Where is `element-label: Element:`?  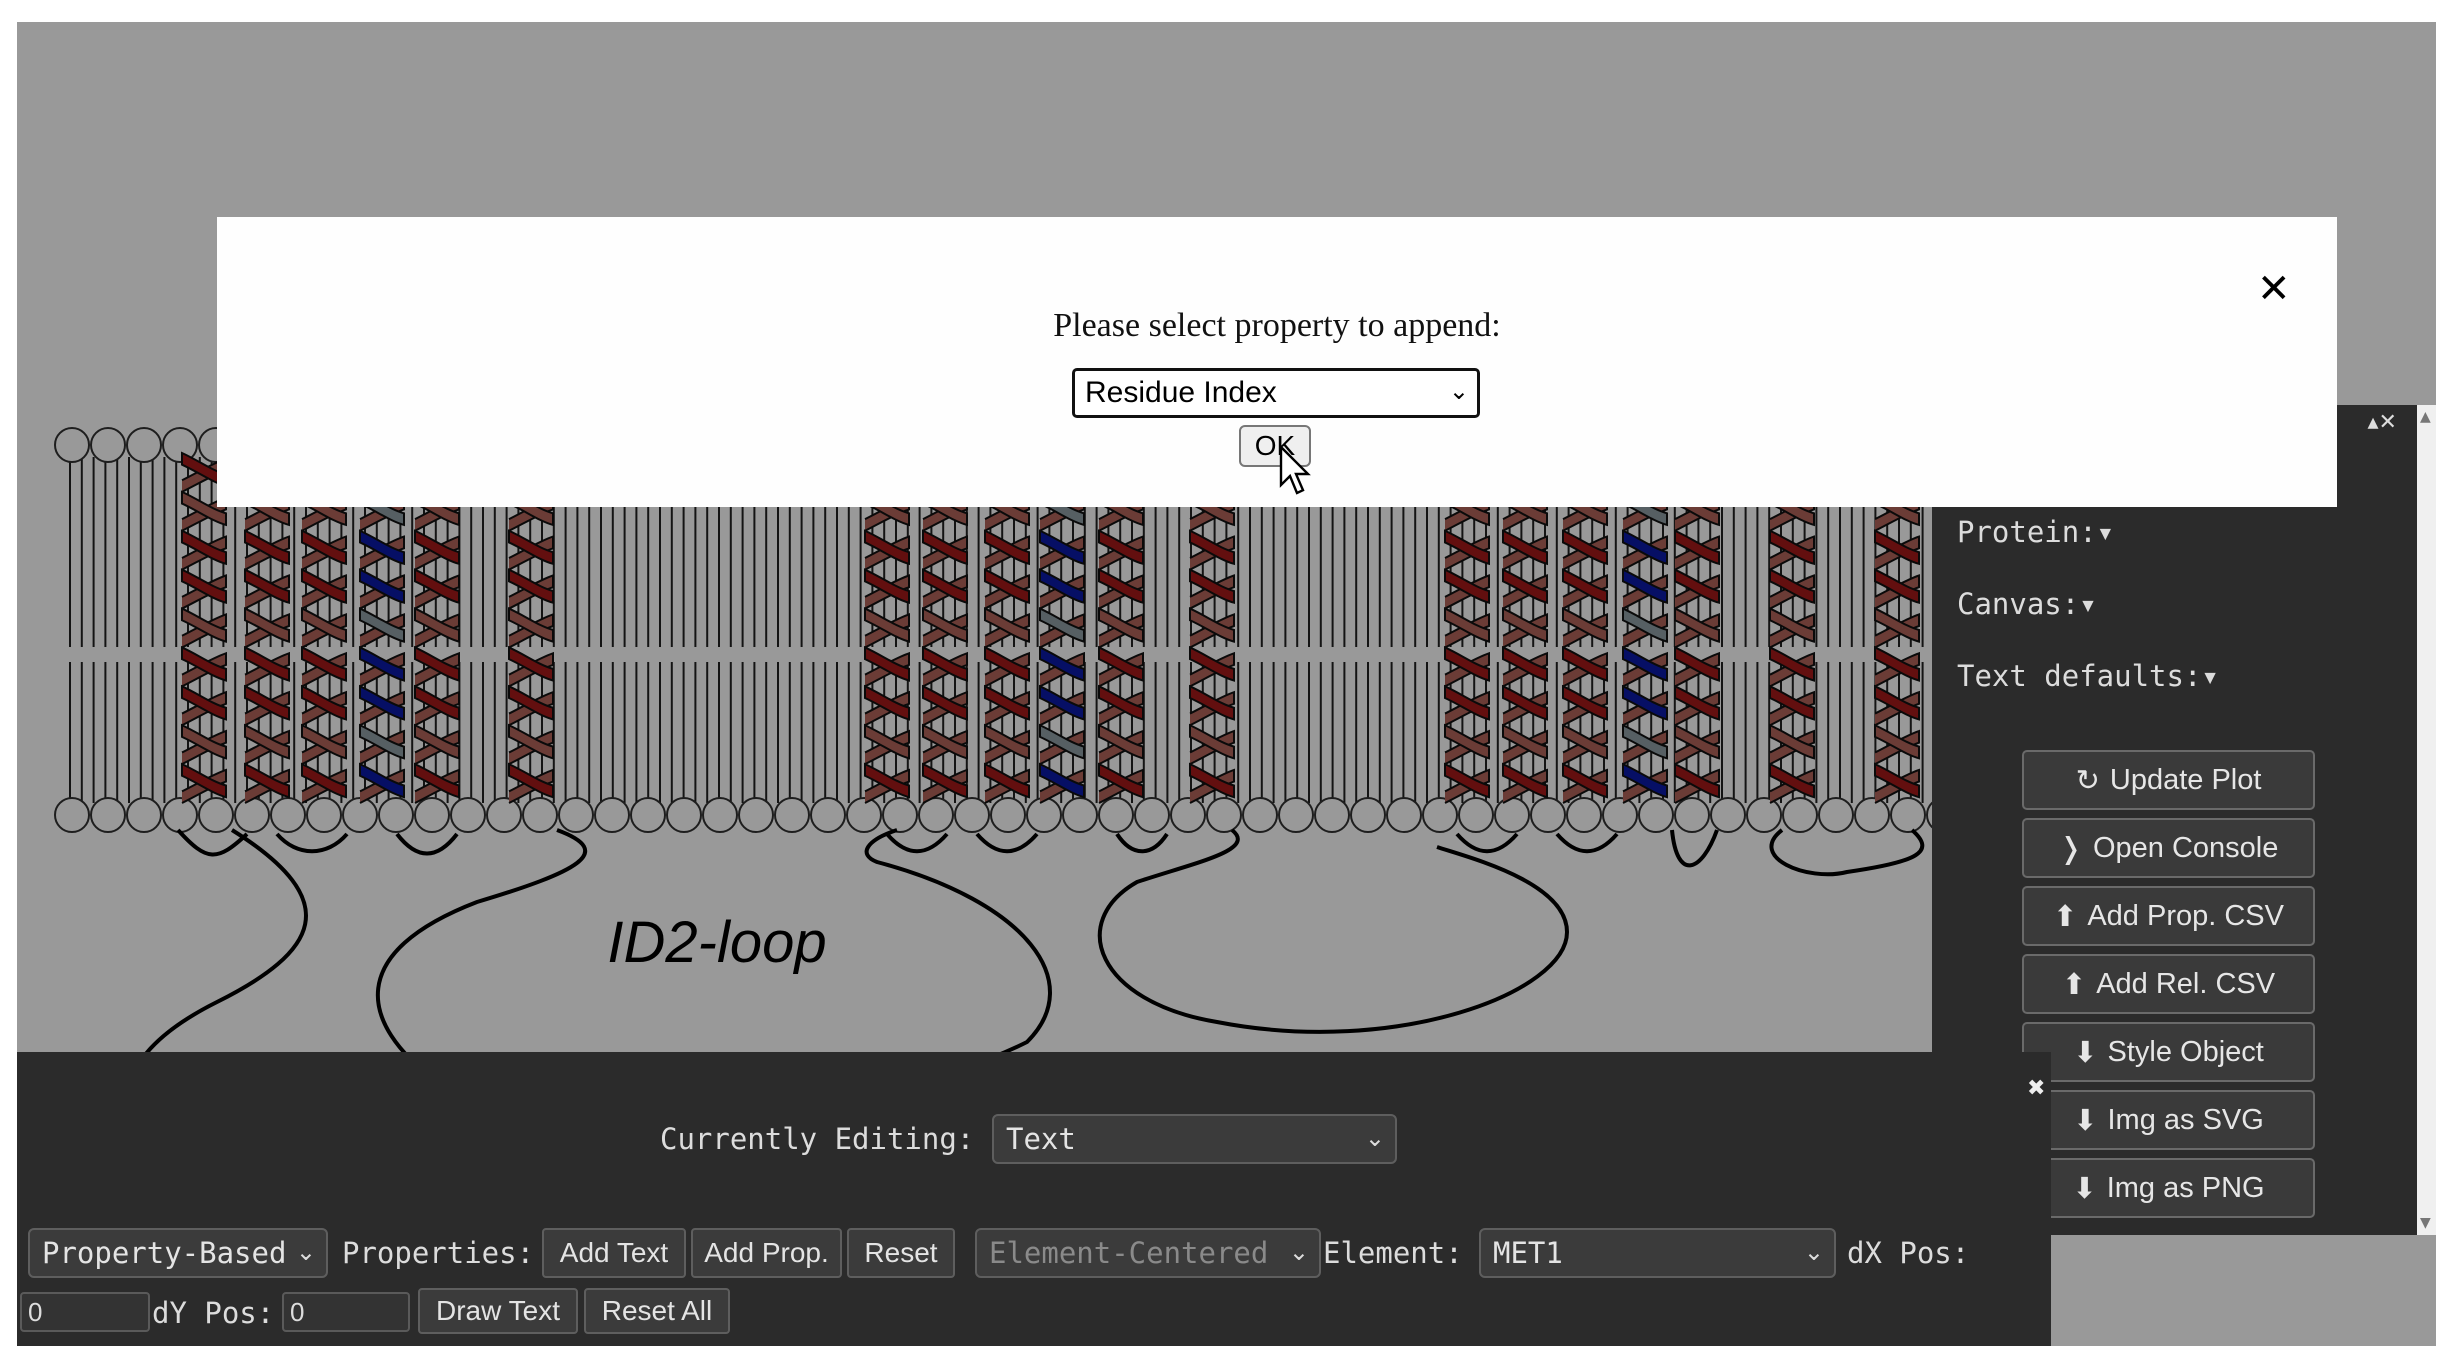
element-label: Element: is located at coordinates (1393, 1253).